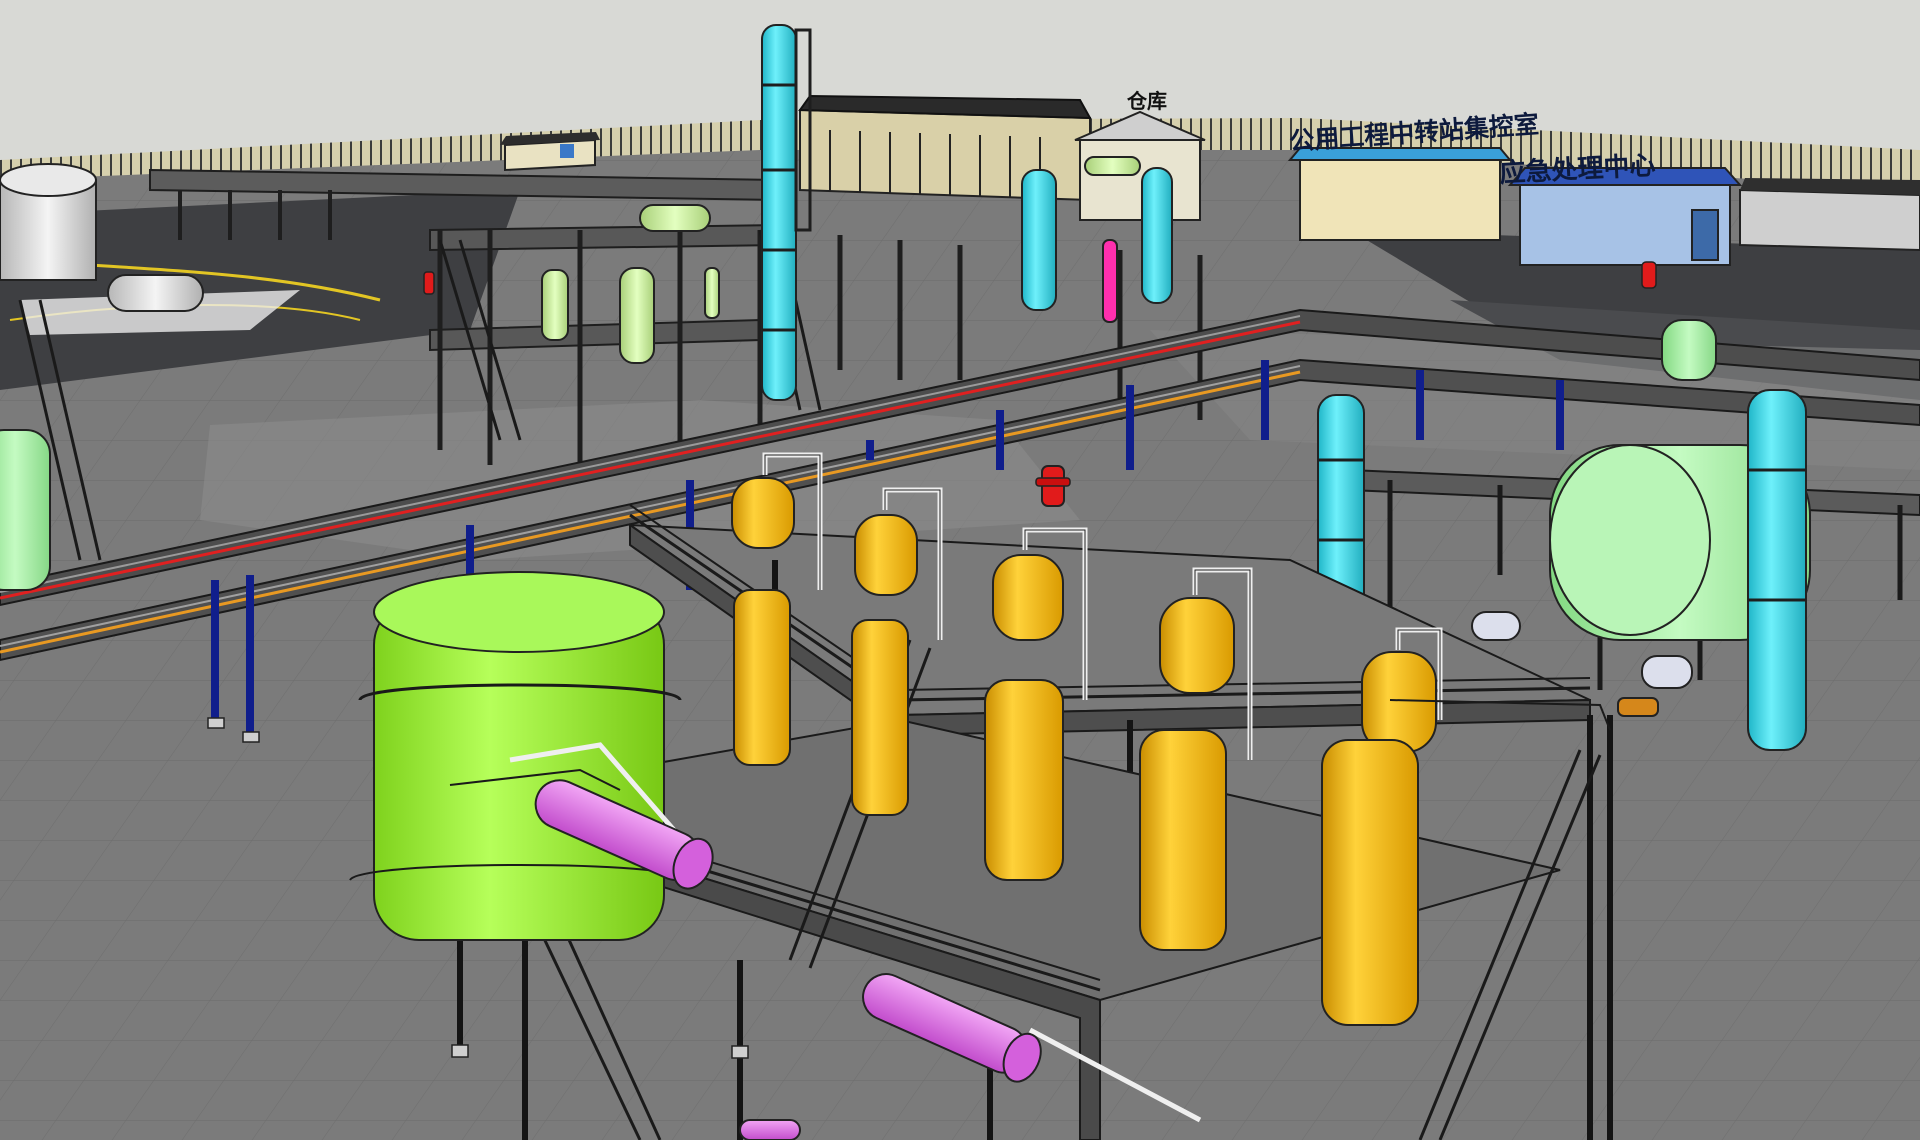  Describe the element at coordinates (770, 1129) in the screenshot. I see `magenta-heat-exchanger-partial` at that location.